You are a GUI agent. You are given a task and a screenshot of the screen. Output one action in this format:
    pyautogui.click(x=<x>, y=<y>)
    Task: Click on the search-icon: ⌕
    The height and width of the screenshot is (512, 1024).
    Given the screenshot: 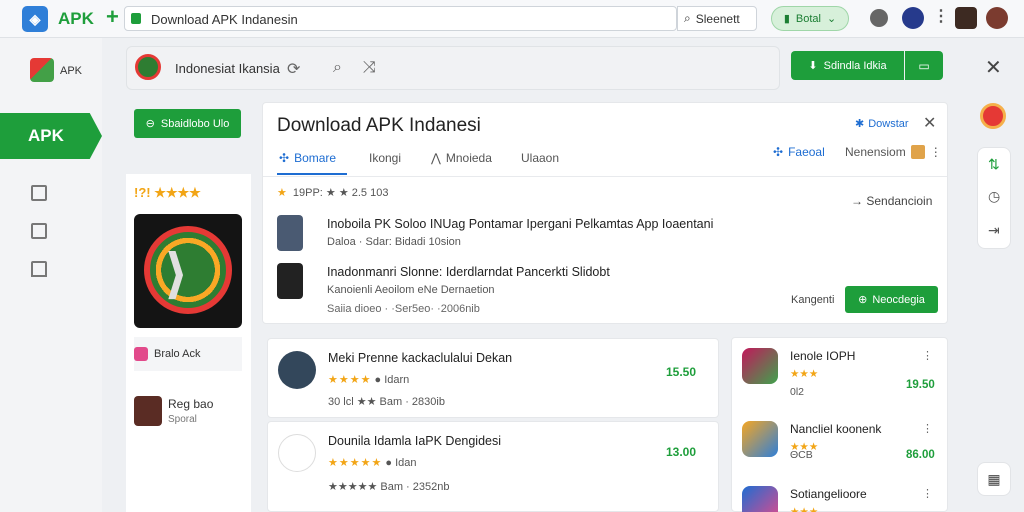 What is the action you would take?
    pyautogui.click(x=337, y=68)
    